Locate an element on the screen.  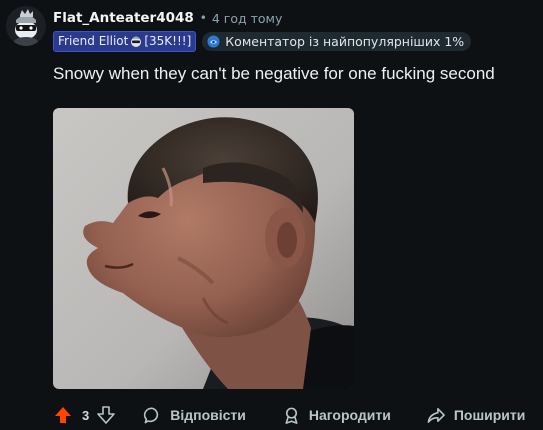
upvote-icon is located at coordinates (63, 415).